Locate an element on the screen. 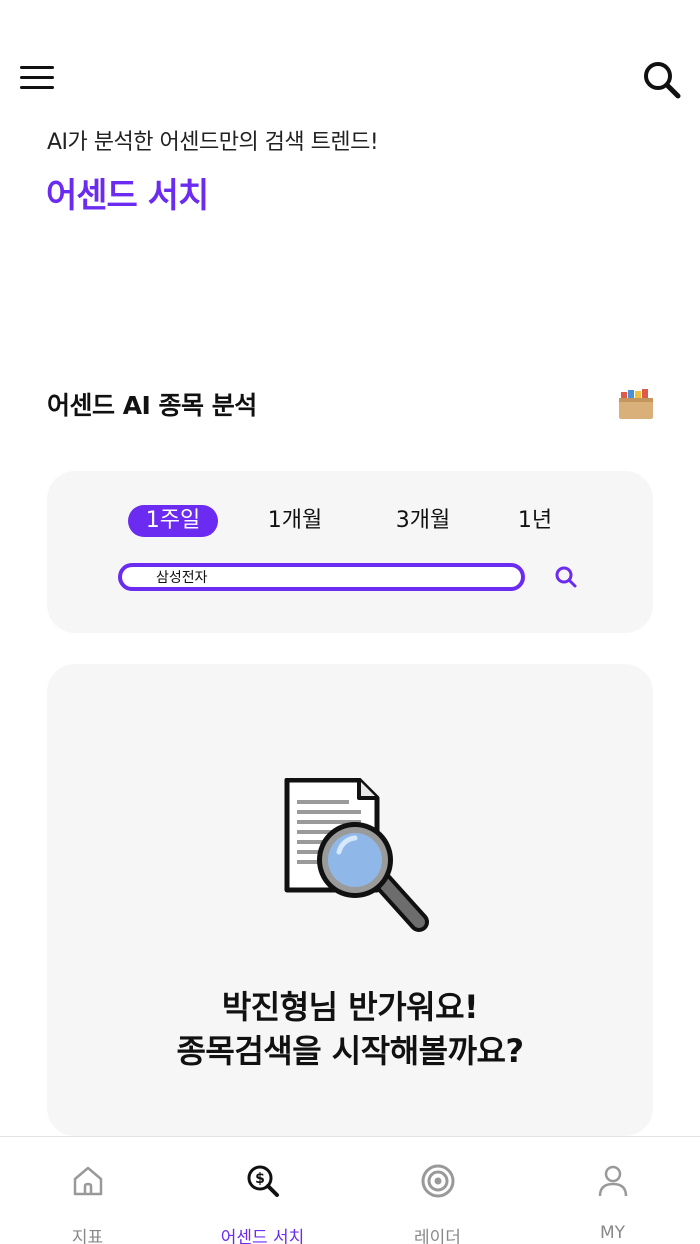  home-icon is located at coordinates (88, 1181).